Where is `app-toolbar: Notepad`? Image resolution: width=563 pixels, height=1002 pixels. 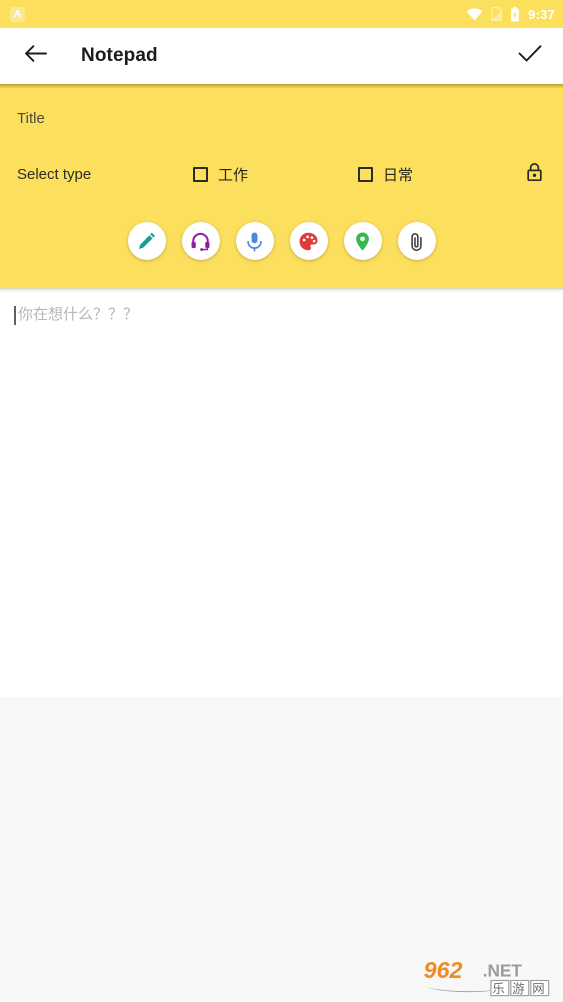
app-toolbar: Notepad is located at coordinates (281, 56).